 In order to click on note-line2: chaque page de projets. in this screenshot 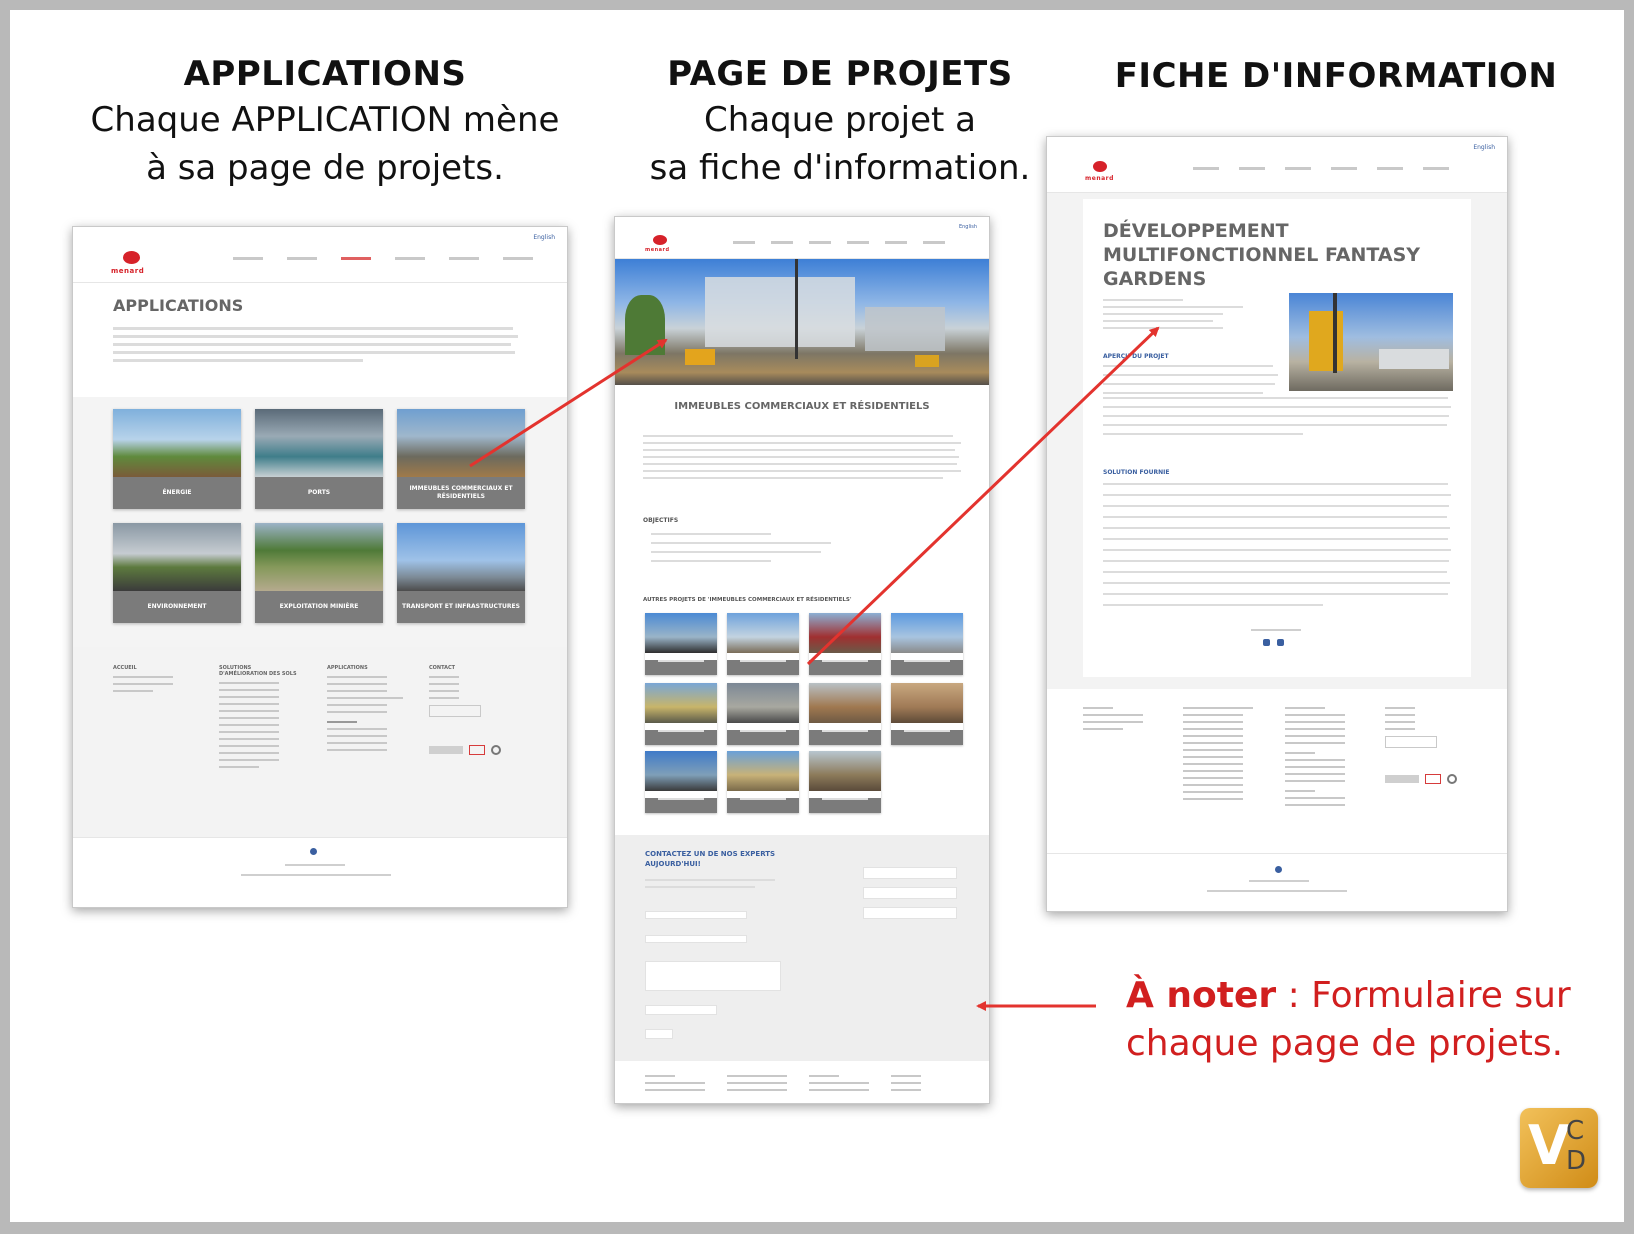, I will do `click(1345, 1043)`.